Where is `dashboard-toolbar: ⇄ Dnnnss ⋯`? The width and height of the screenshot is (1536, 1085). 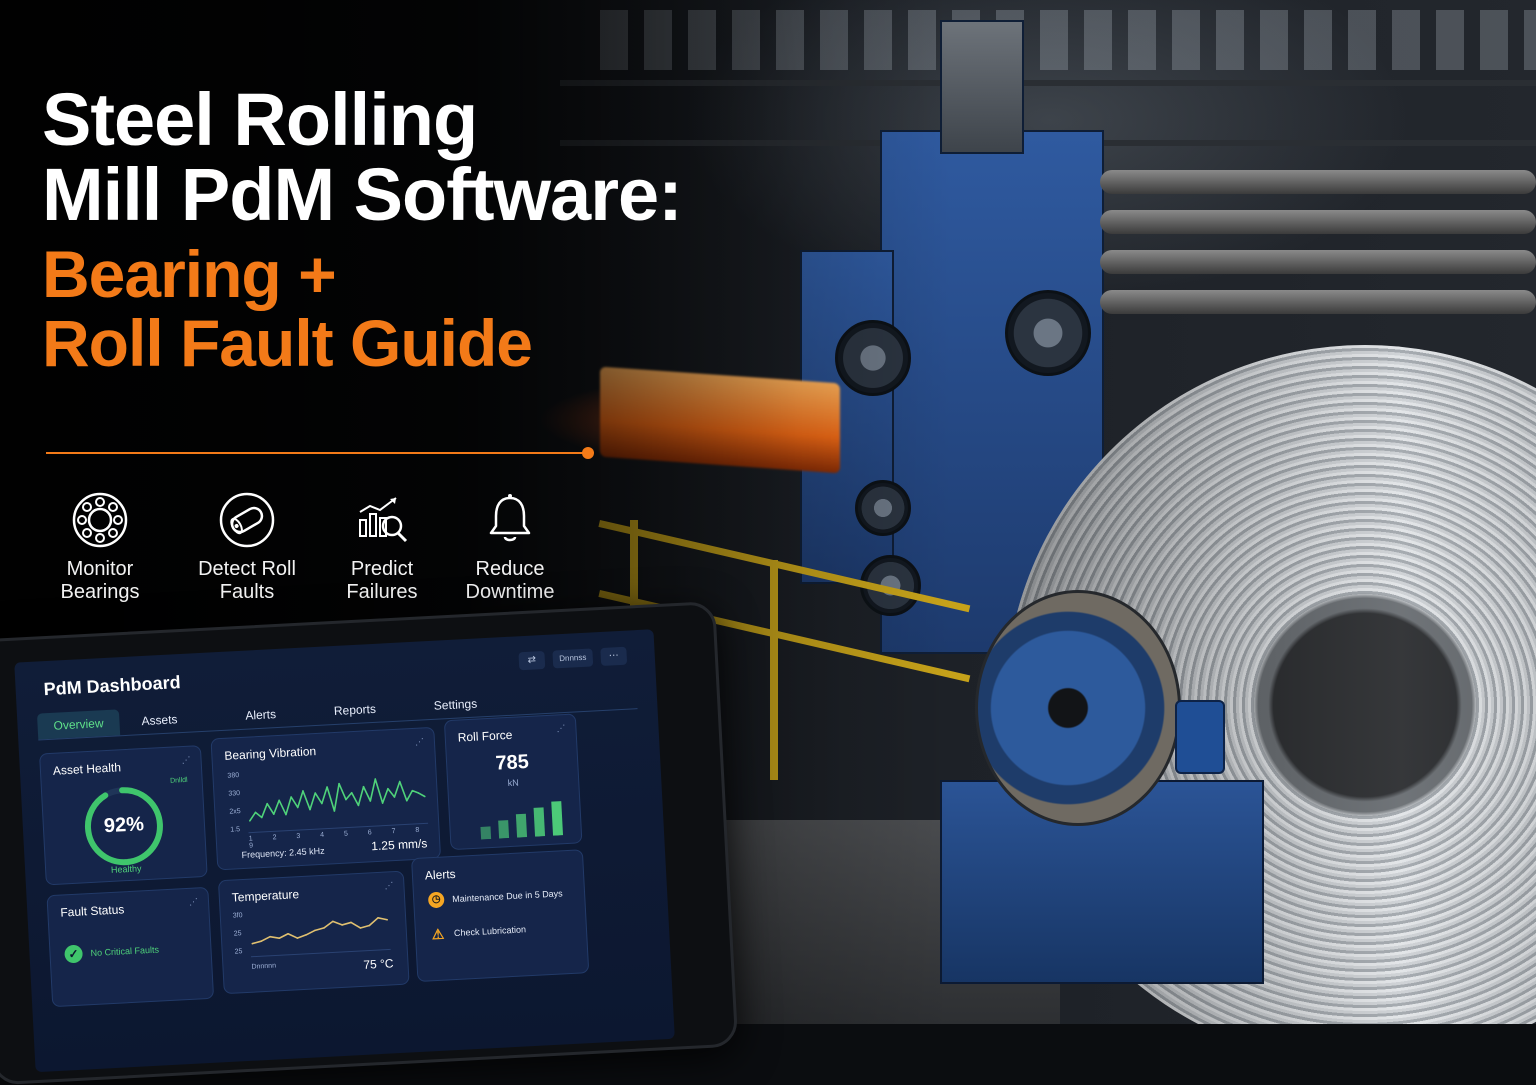 dashboard-toolbar: ⇄ Dnnnss ⋯ is located at coordinates (573, 658).